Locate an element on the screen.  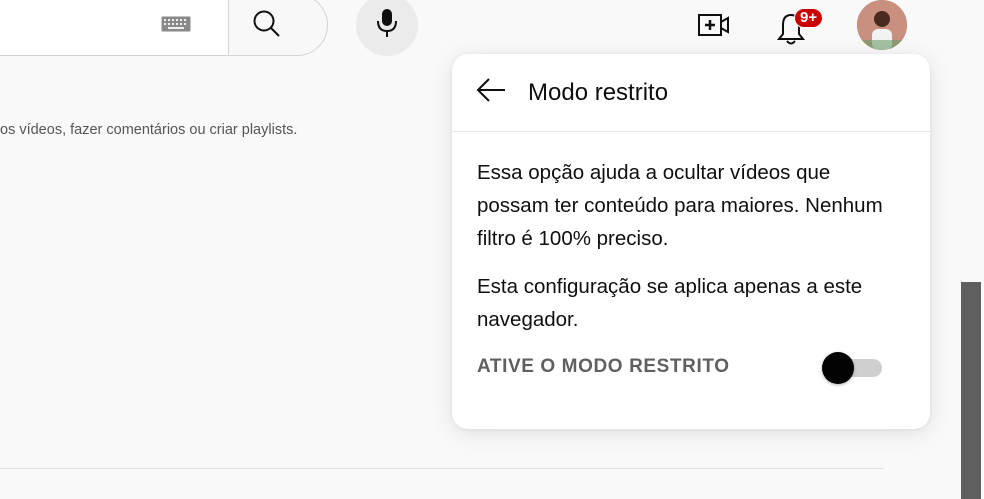
back-button is located at coordinates (491, 93).